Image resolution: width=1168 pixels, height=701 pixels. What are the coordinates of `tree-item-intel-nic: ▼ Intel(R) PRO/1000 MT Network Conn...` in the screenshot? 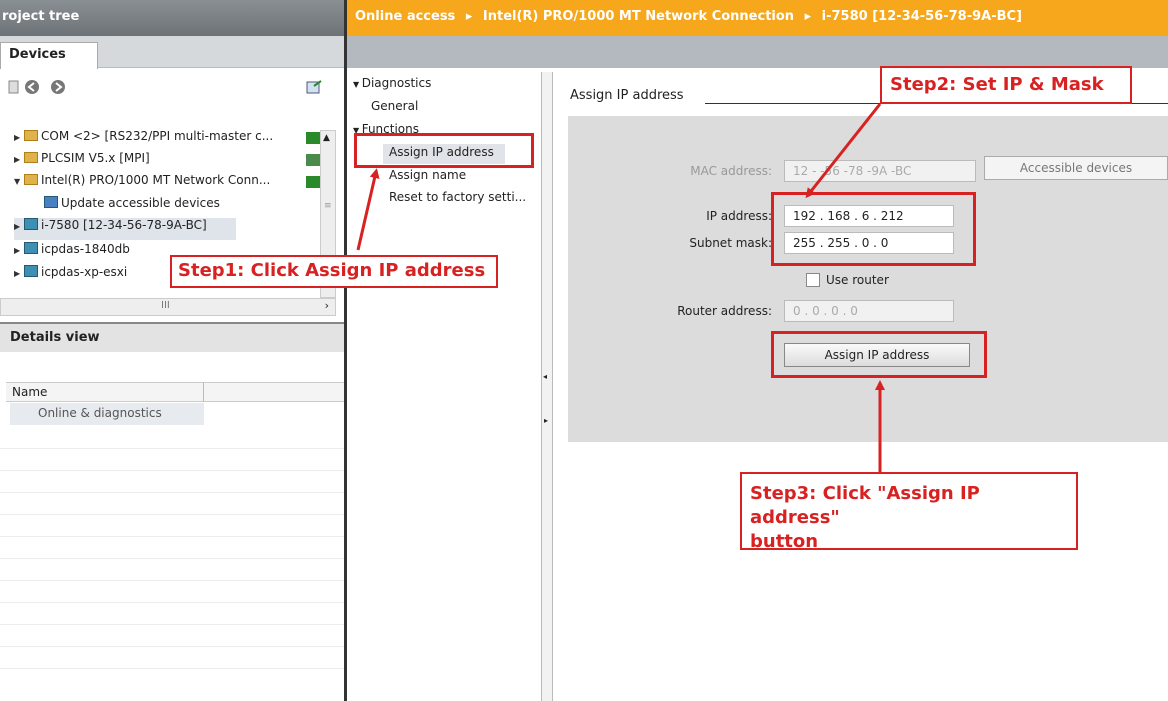 It's located at (161, 184).